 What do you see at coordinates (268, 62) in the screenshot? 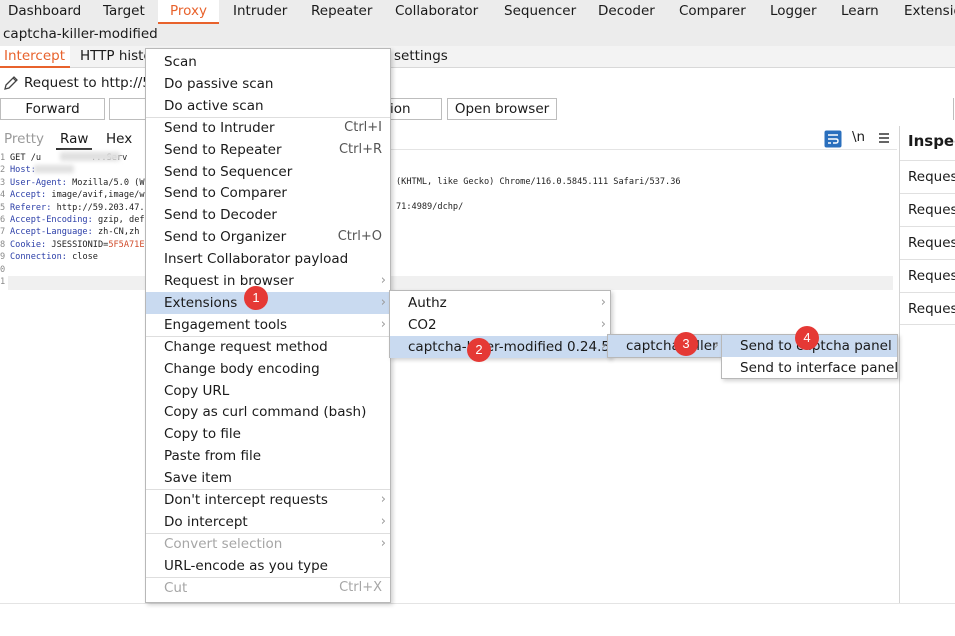
I see `menu-item-scan: Scan` at bounding box center [268, 62].